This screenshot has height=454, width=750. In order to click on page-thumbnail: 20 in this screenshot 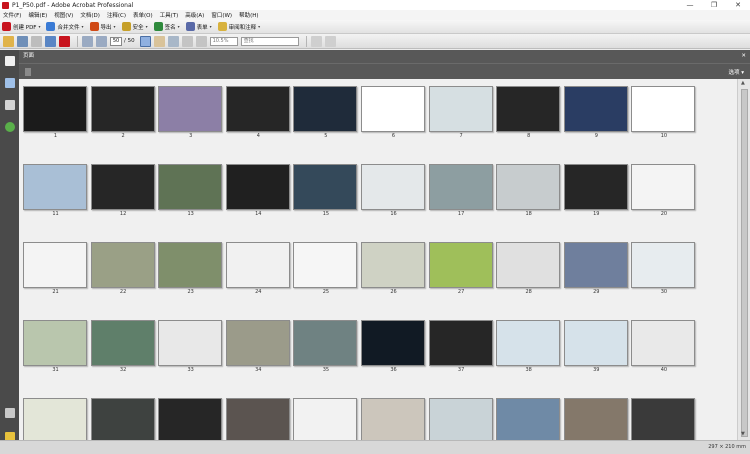, I will do `click(663, 187)`.